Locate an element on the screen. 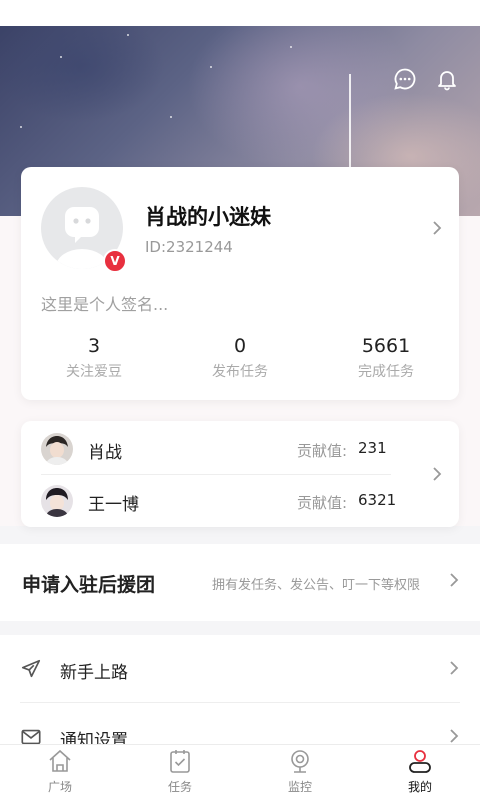  tab-label: 任务 is located at coordinates (179, 787).